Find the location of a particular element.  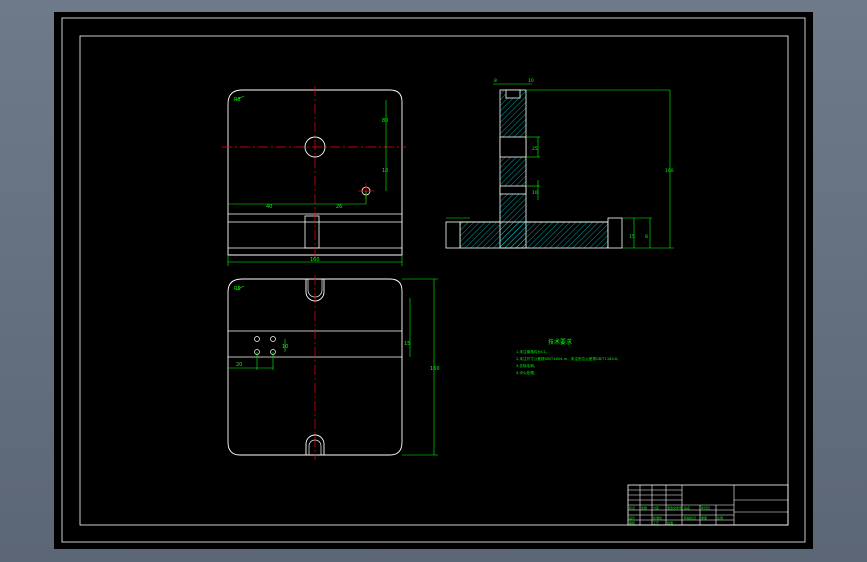

top-dim-radius: R5 is located at coordinates (237, 100).